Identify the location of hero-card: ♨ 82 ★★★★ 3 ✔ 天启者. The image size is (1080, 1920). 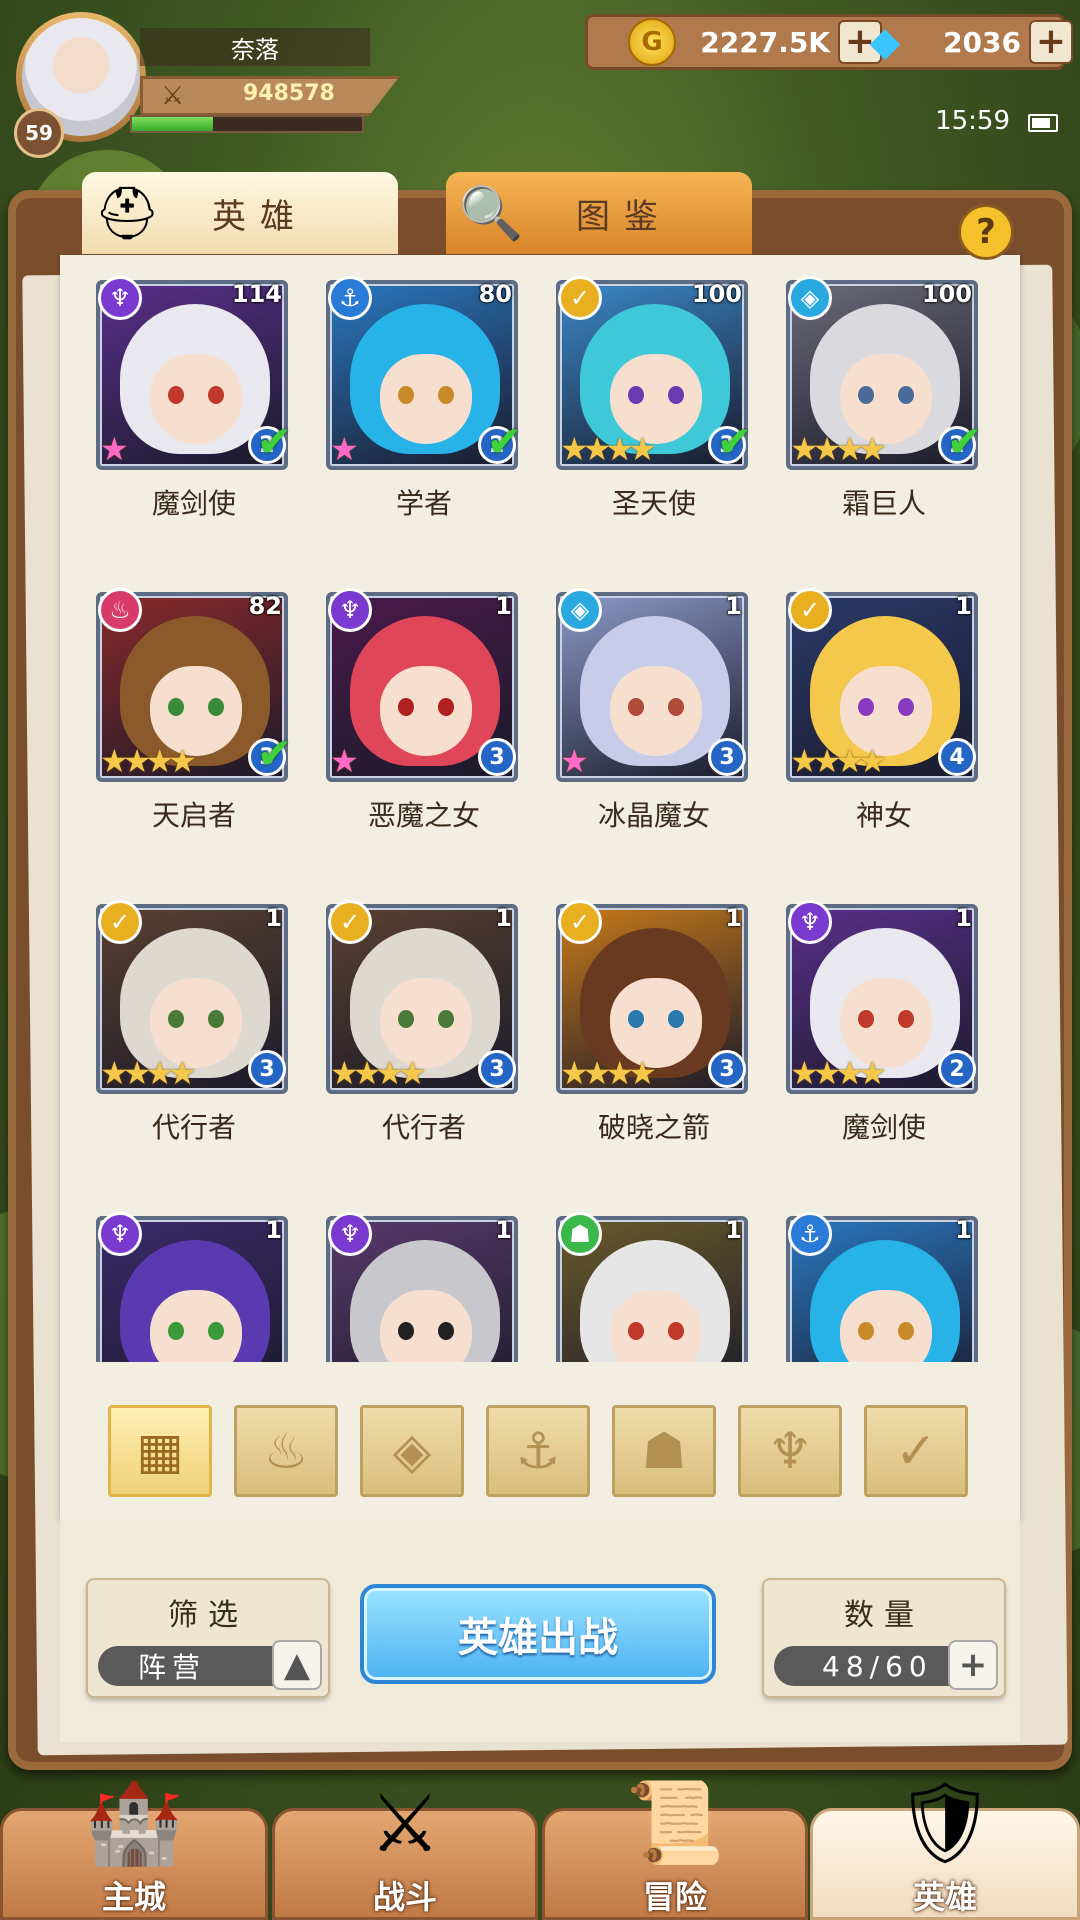
(194, 707).